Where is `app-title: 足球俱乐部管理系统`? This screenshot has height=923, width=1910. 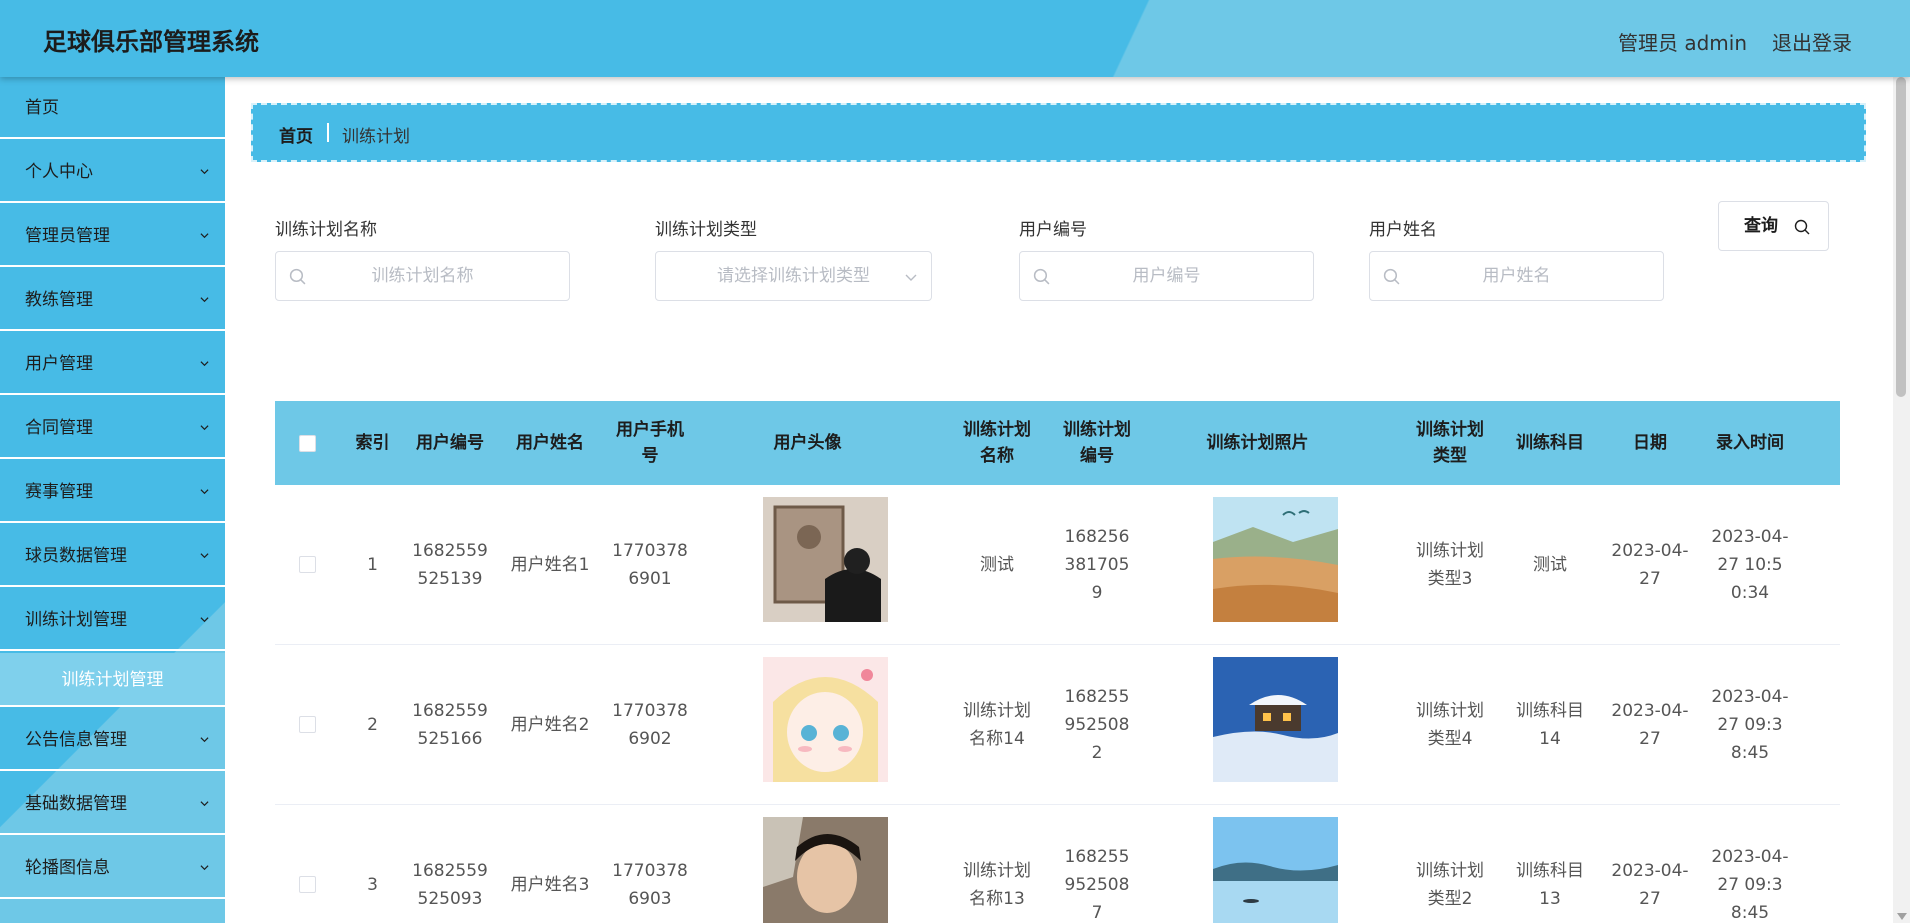
app-title: 足球俱乐部管理系统 is located at coordinates (151, 42).